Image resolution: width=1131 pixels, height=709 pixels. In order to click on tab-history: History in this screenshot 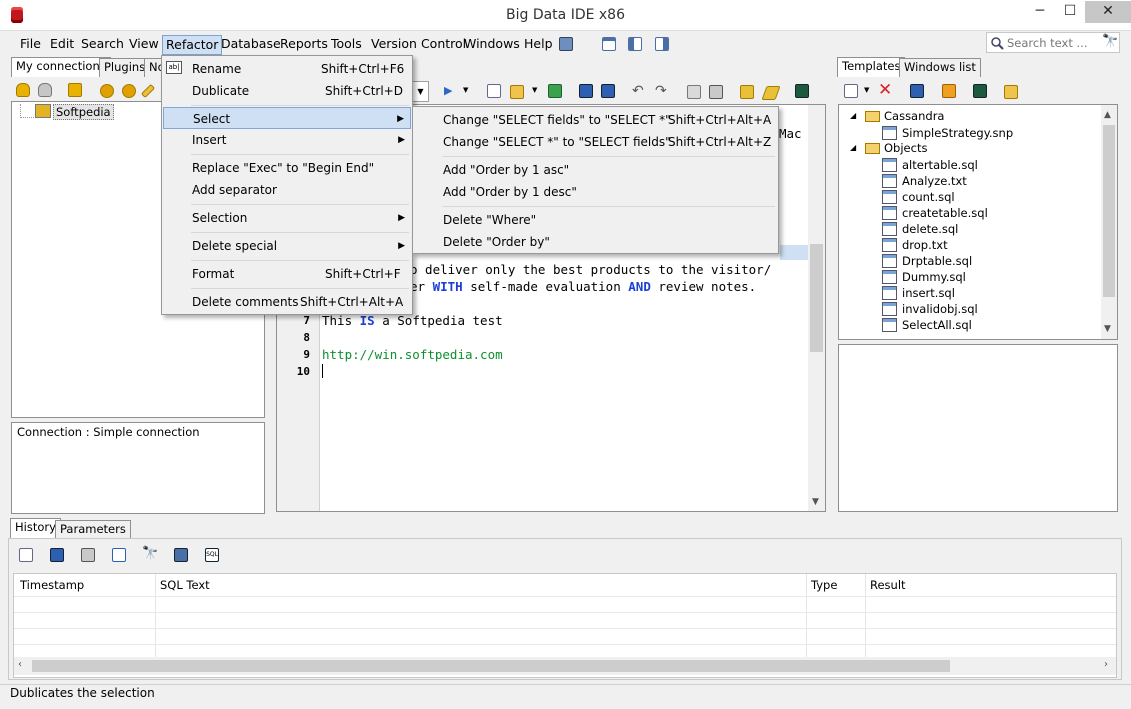, I will do `click(35, 528)`.